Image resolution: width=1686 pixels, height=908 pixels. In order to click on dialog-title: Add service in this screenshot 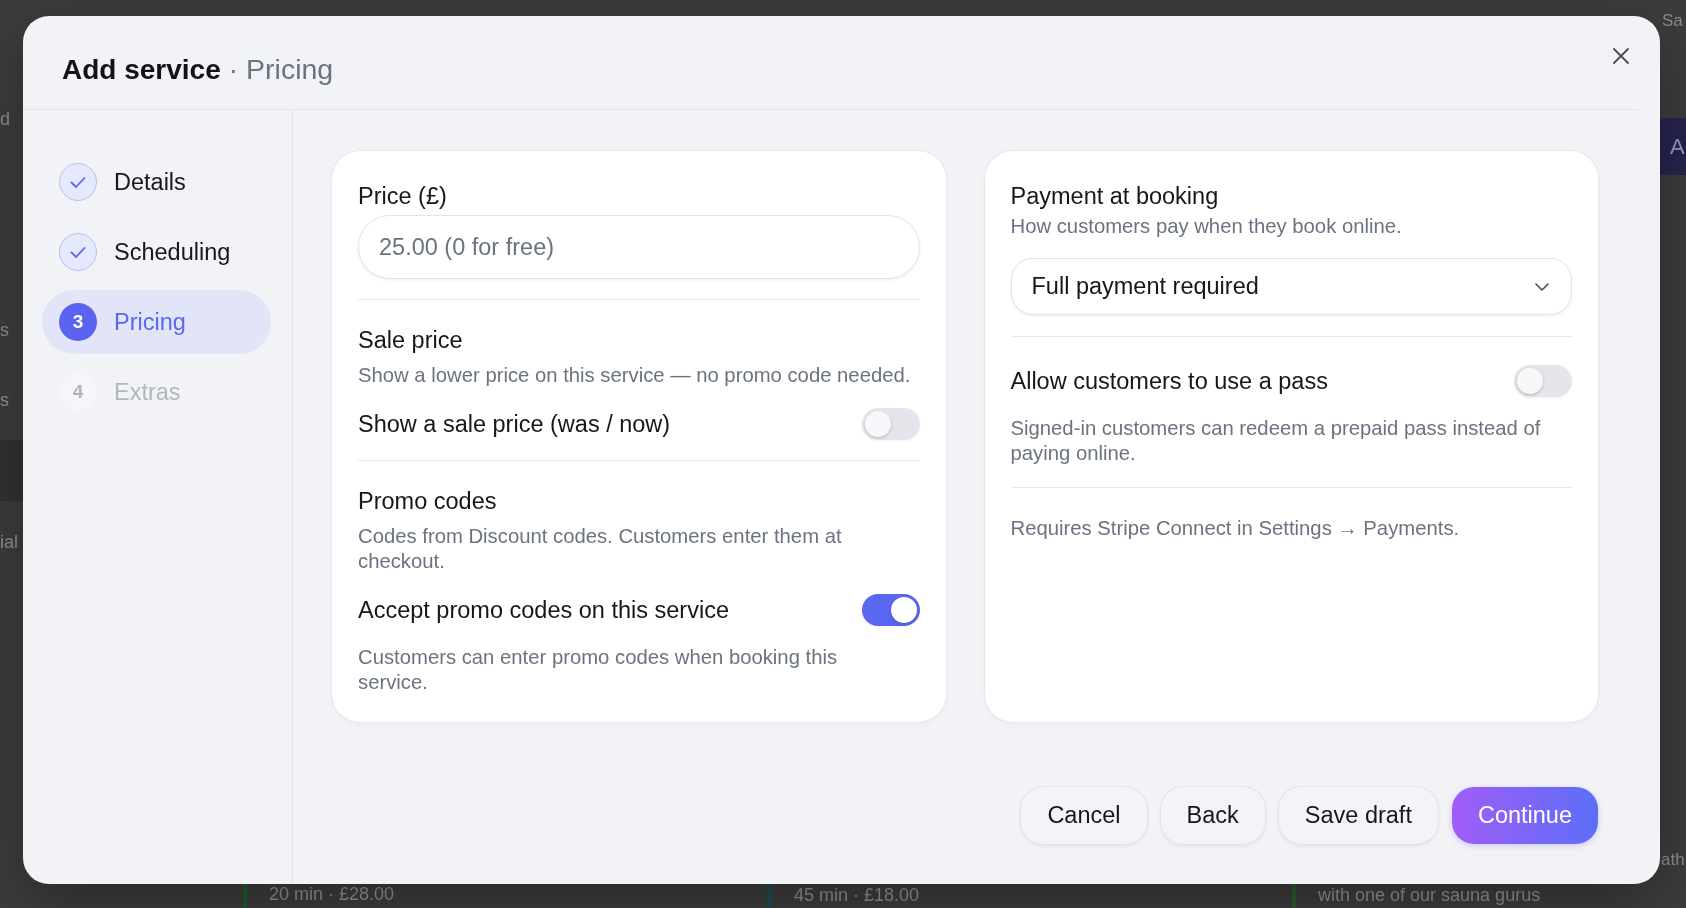, I will do `click(141, 70)`.